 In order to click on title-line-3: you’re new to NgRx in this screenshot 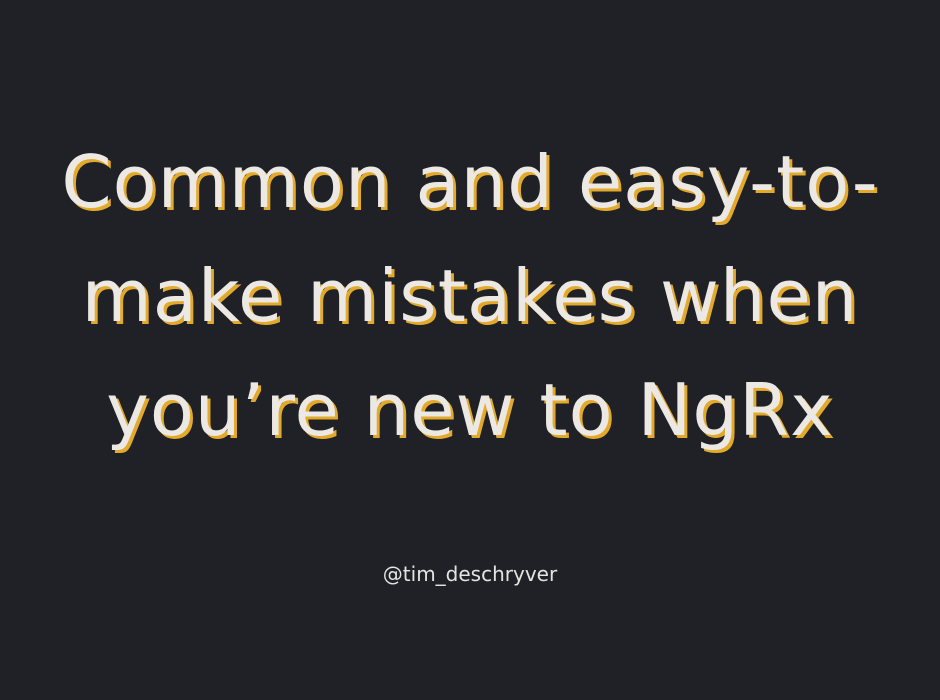, I will do `click(470, 410)`.